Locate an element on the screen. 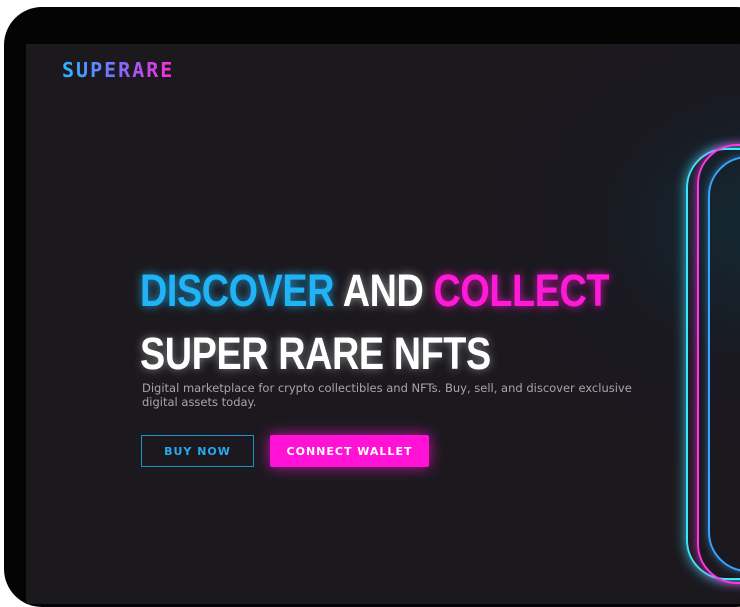  connect-wallet-button: CONNECT WALLET is located at coordinates (349, 451).